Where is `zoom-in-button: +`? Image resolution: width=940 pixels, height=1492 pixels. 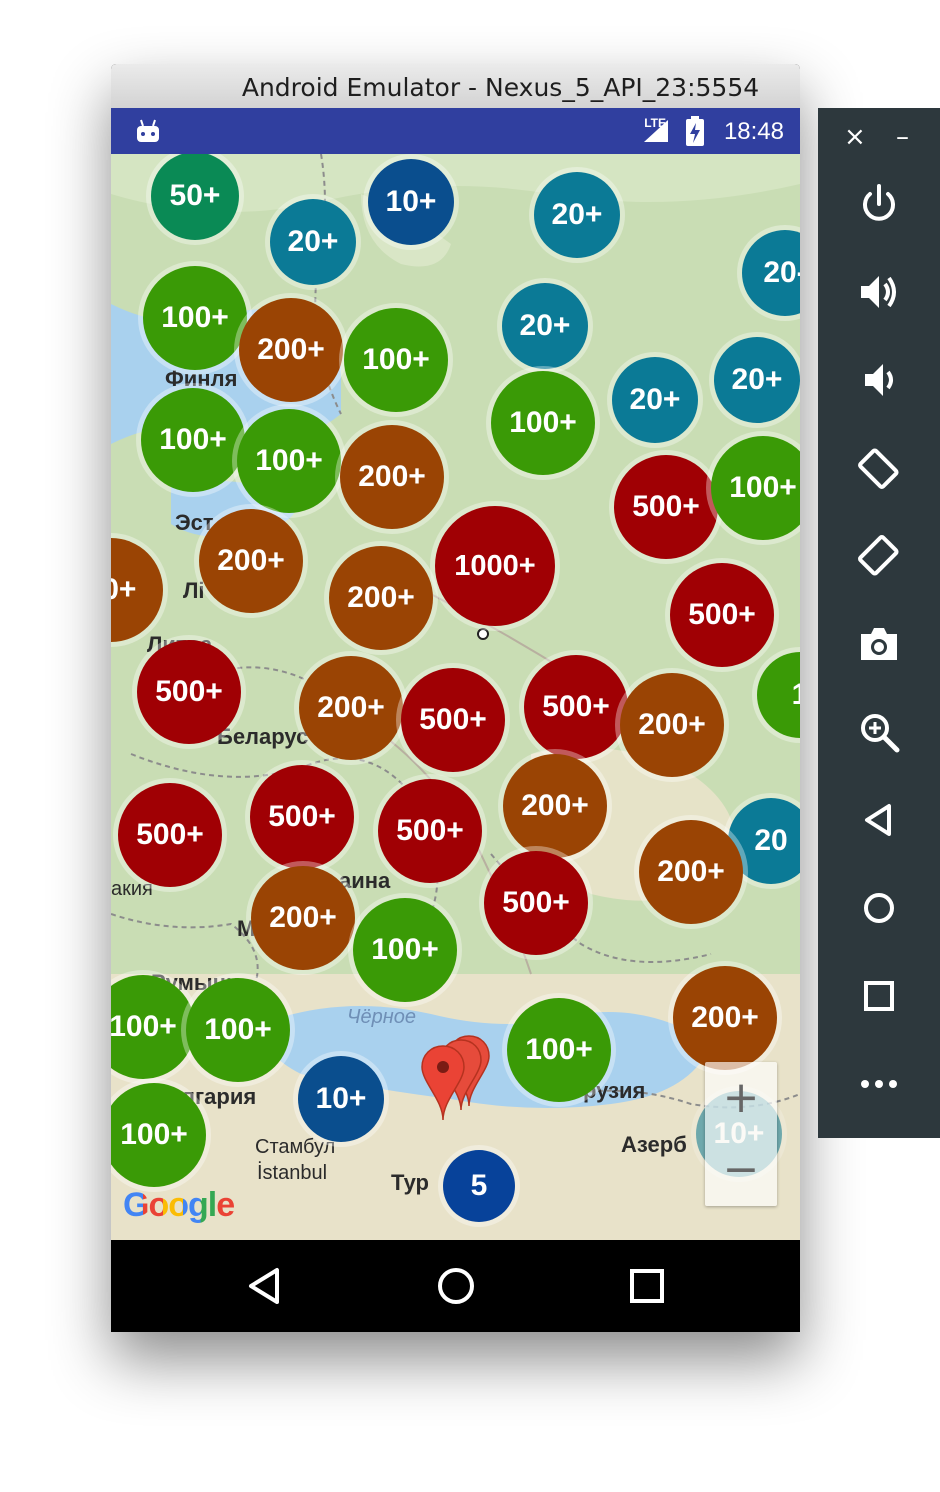 zoom-in-button: + is located at coordinates (741, 1098).